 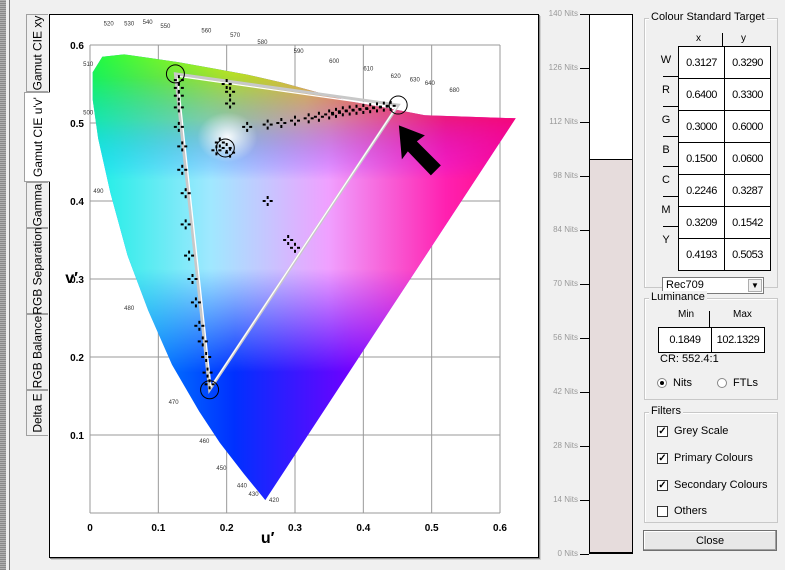 I want to click on contrast-ratio: CR: 552.4:1, so click(x=689, y=359).